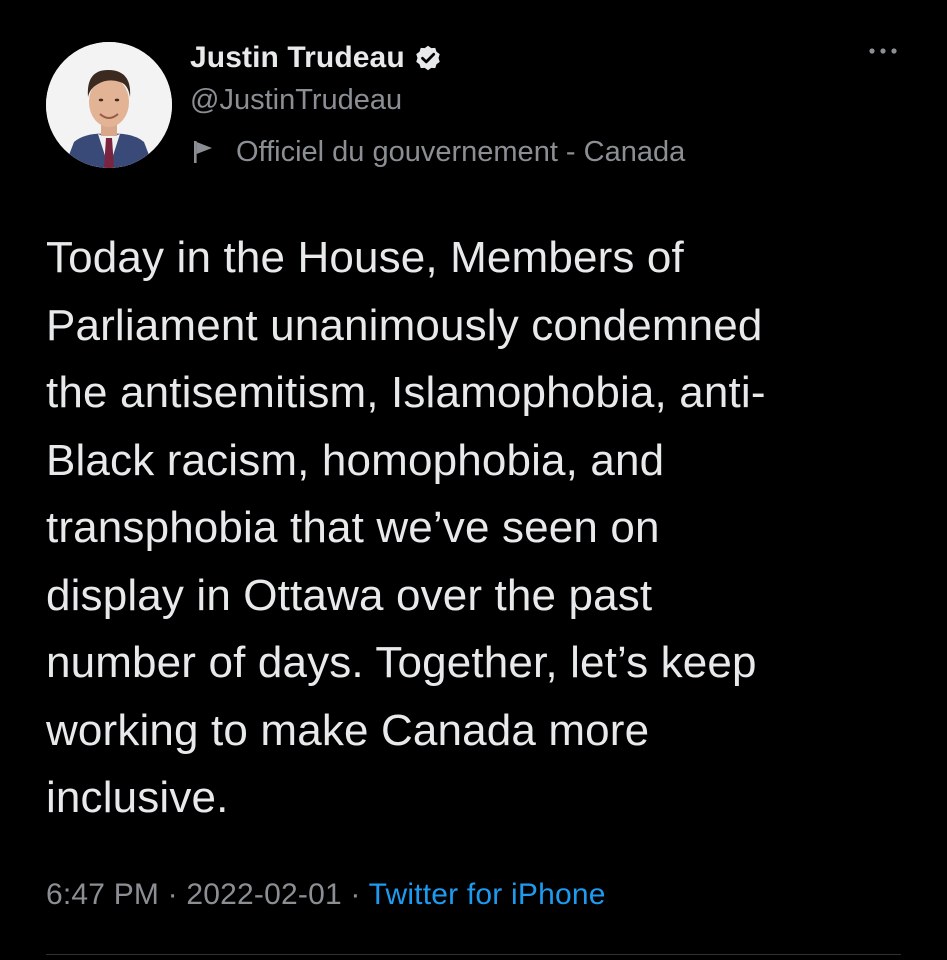 The width and height of the screenshot is (947, 960). What do you see at coordinates (428, 58) in the screenshot?
I see `verified-badge-icon` at bounding box center [428, 58].